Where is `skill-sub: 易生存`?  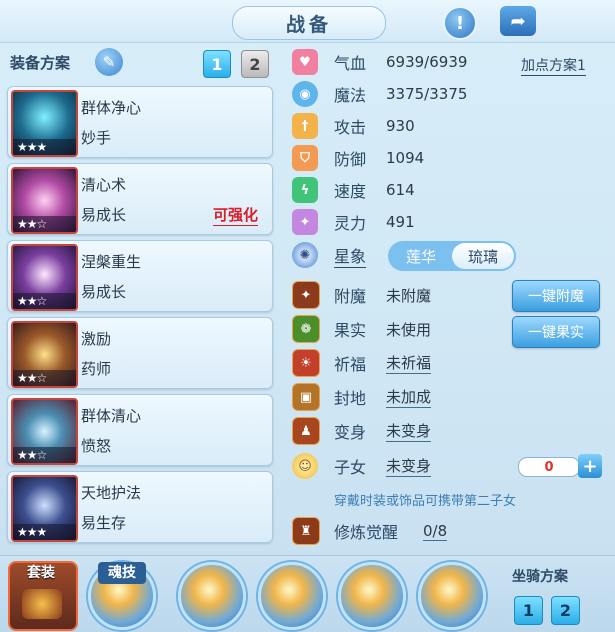 skill-sub: 易生存 is located at coordinates (104, 523).